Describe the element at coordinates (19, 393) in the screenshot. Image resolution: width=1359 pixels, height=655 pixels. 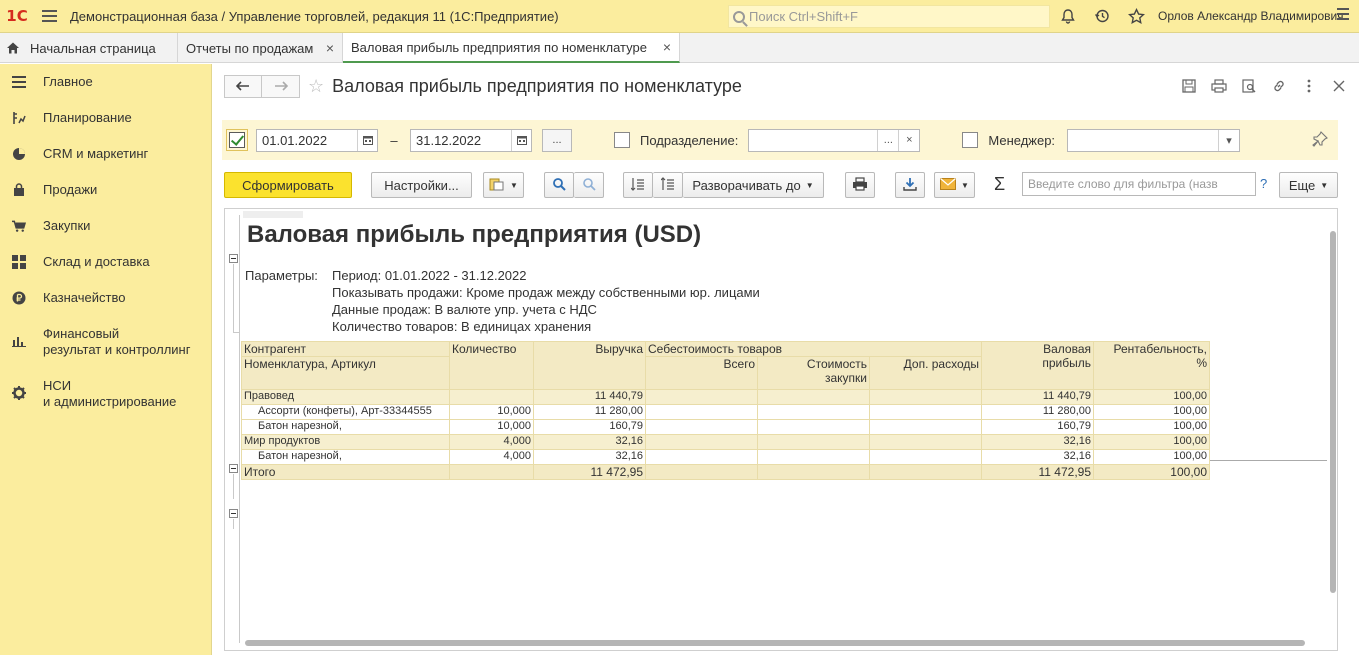
I see `gear-icon` at that location.